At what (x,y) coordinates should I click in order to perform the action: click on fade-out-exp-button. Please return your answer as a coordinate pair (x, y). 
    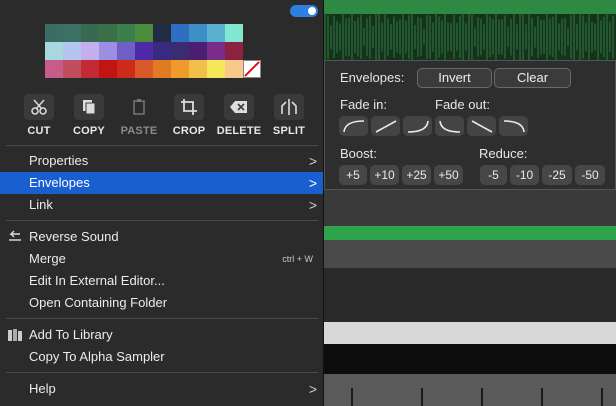
    Looking at the image, I should click on (513, 126).